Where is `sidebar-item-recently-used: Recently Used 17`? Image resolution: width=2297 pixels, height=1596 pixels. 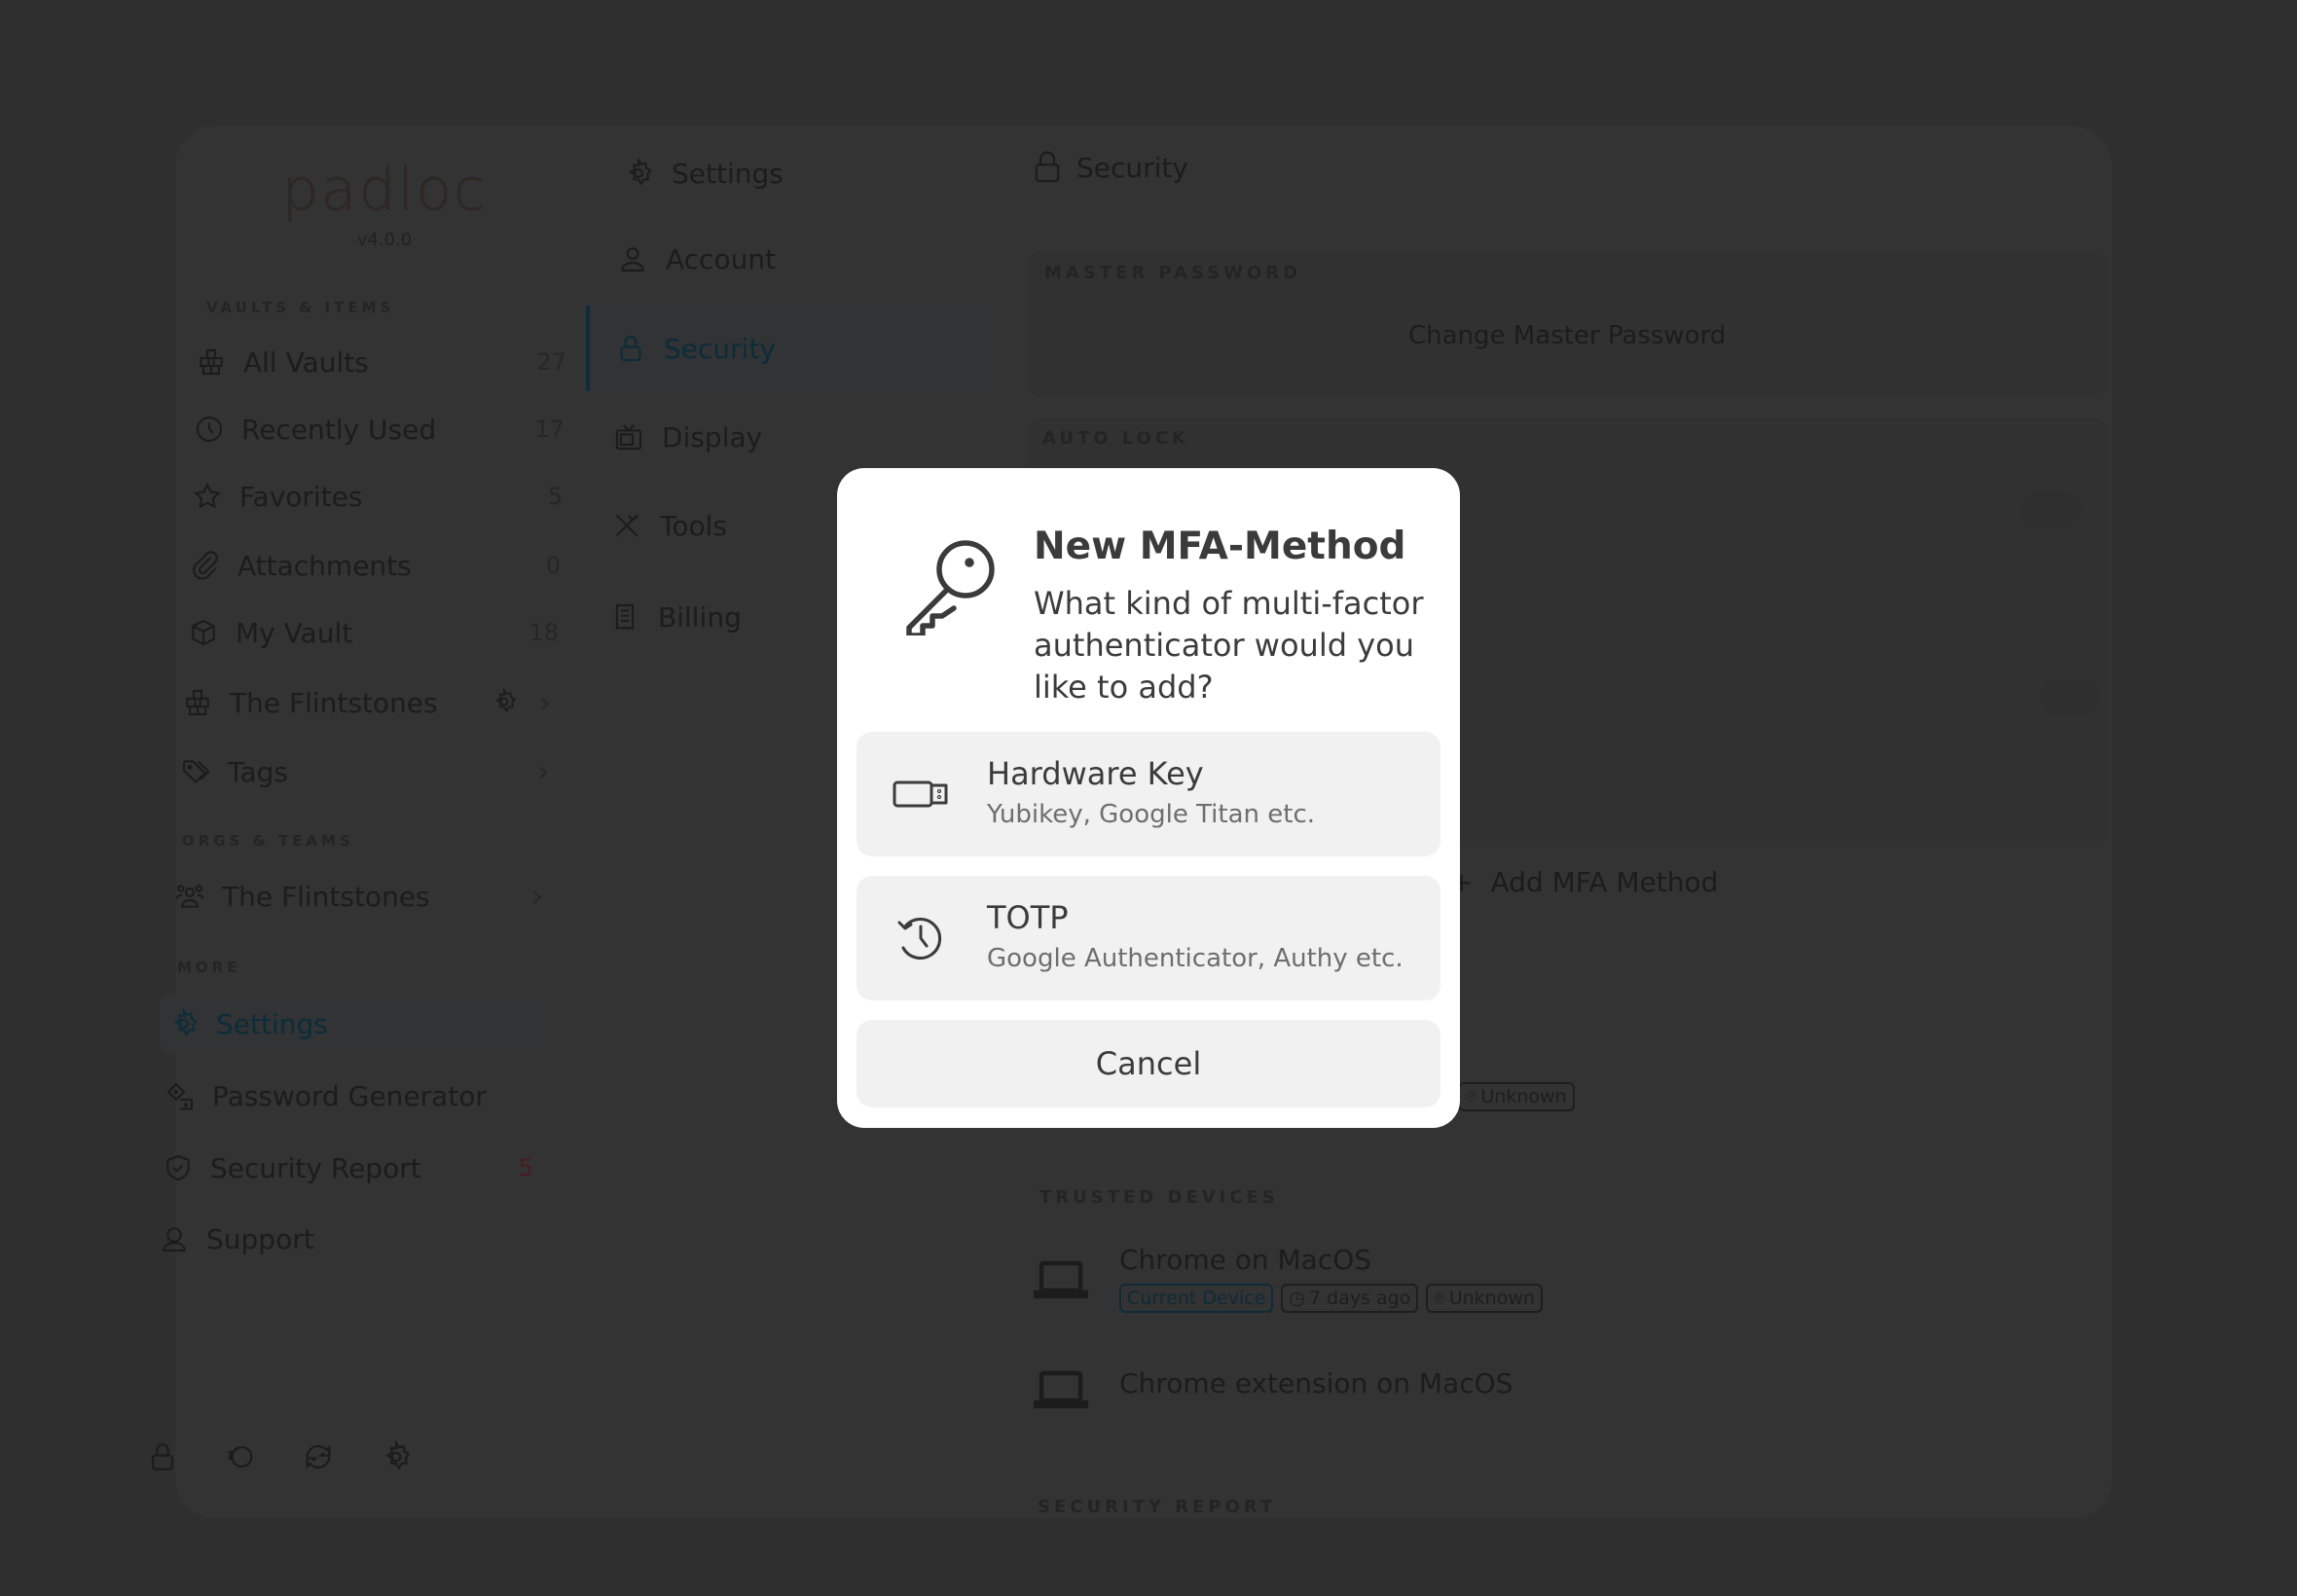
sidebar-item-recently-used: Recently Used 17 is located at coordinates (382, 429).